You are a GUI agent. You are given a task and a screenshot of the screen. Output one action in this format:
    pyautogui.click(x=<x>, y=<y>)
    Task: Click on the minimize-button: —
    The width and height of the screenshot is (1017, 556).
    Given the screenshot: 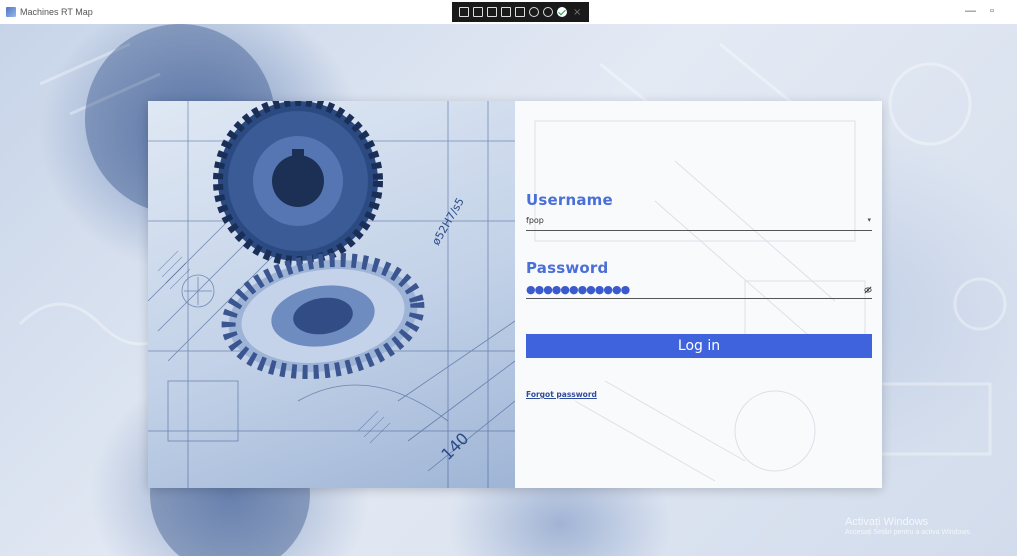 What is the action you would take?
    pyautogui.click(x=970, y=11)
    